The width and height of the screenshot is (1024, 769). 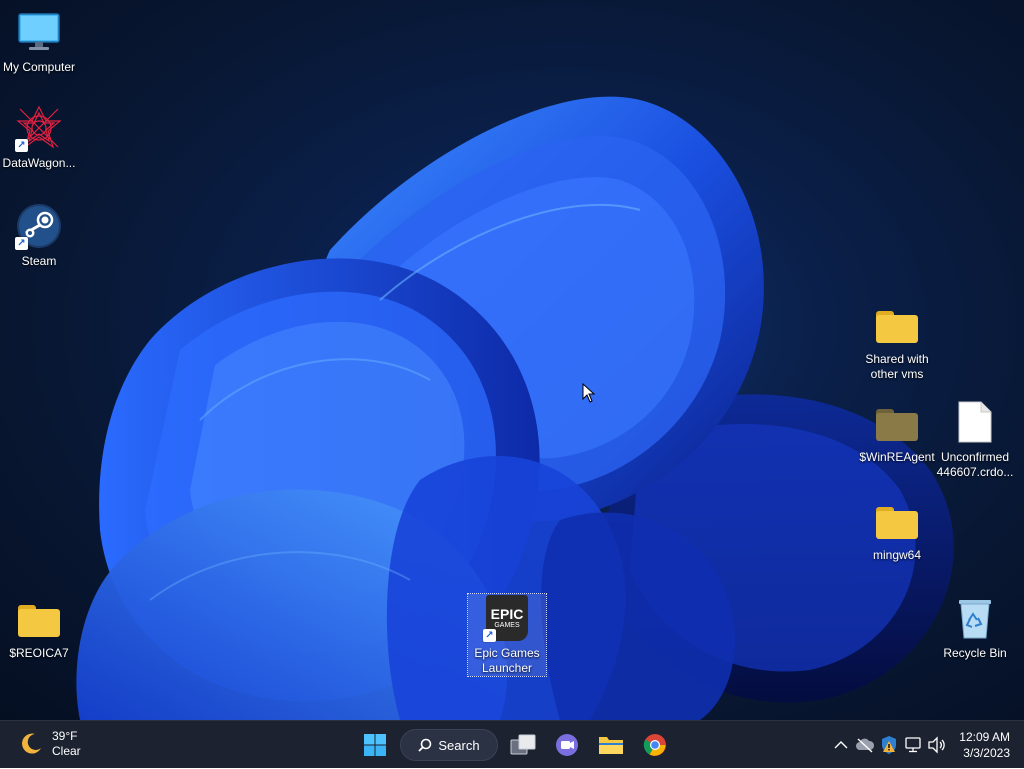 I want to click on desktop-icon-winreagent: $WinREAgent, so click(x=897, y=431).